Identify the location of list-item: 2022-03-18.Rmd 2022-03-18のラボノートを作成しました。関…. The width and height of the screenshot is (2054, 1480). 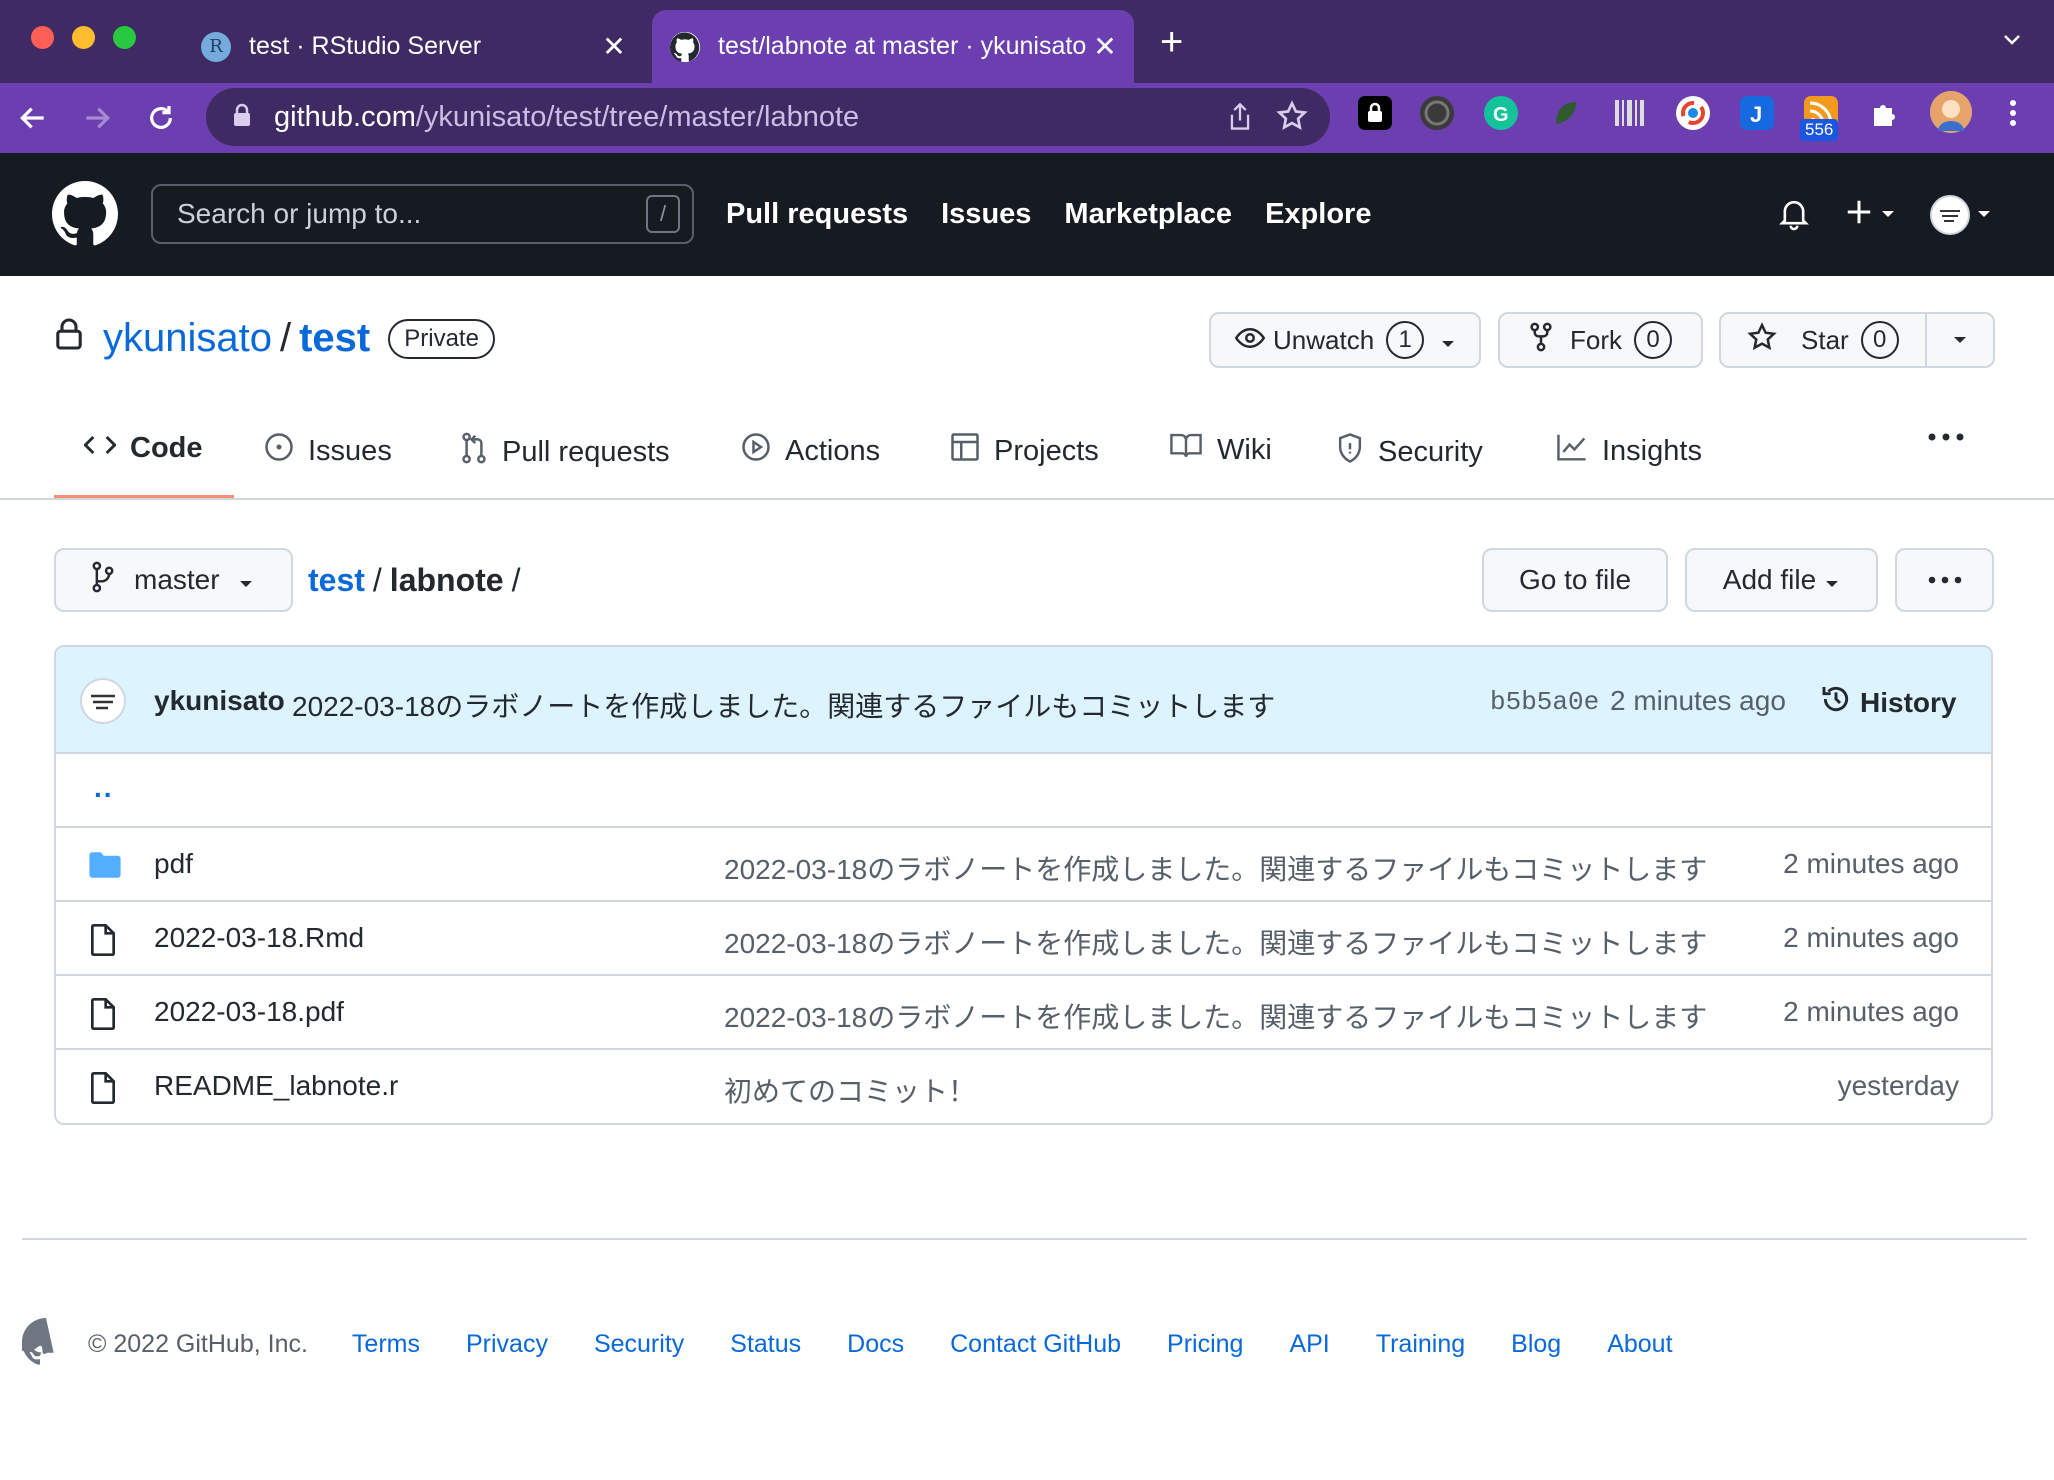
(1023, 939).